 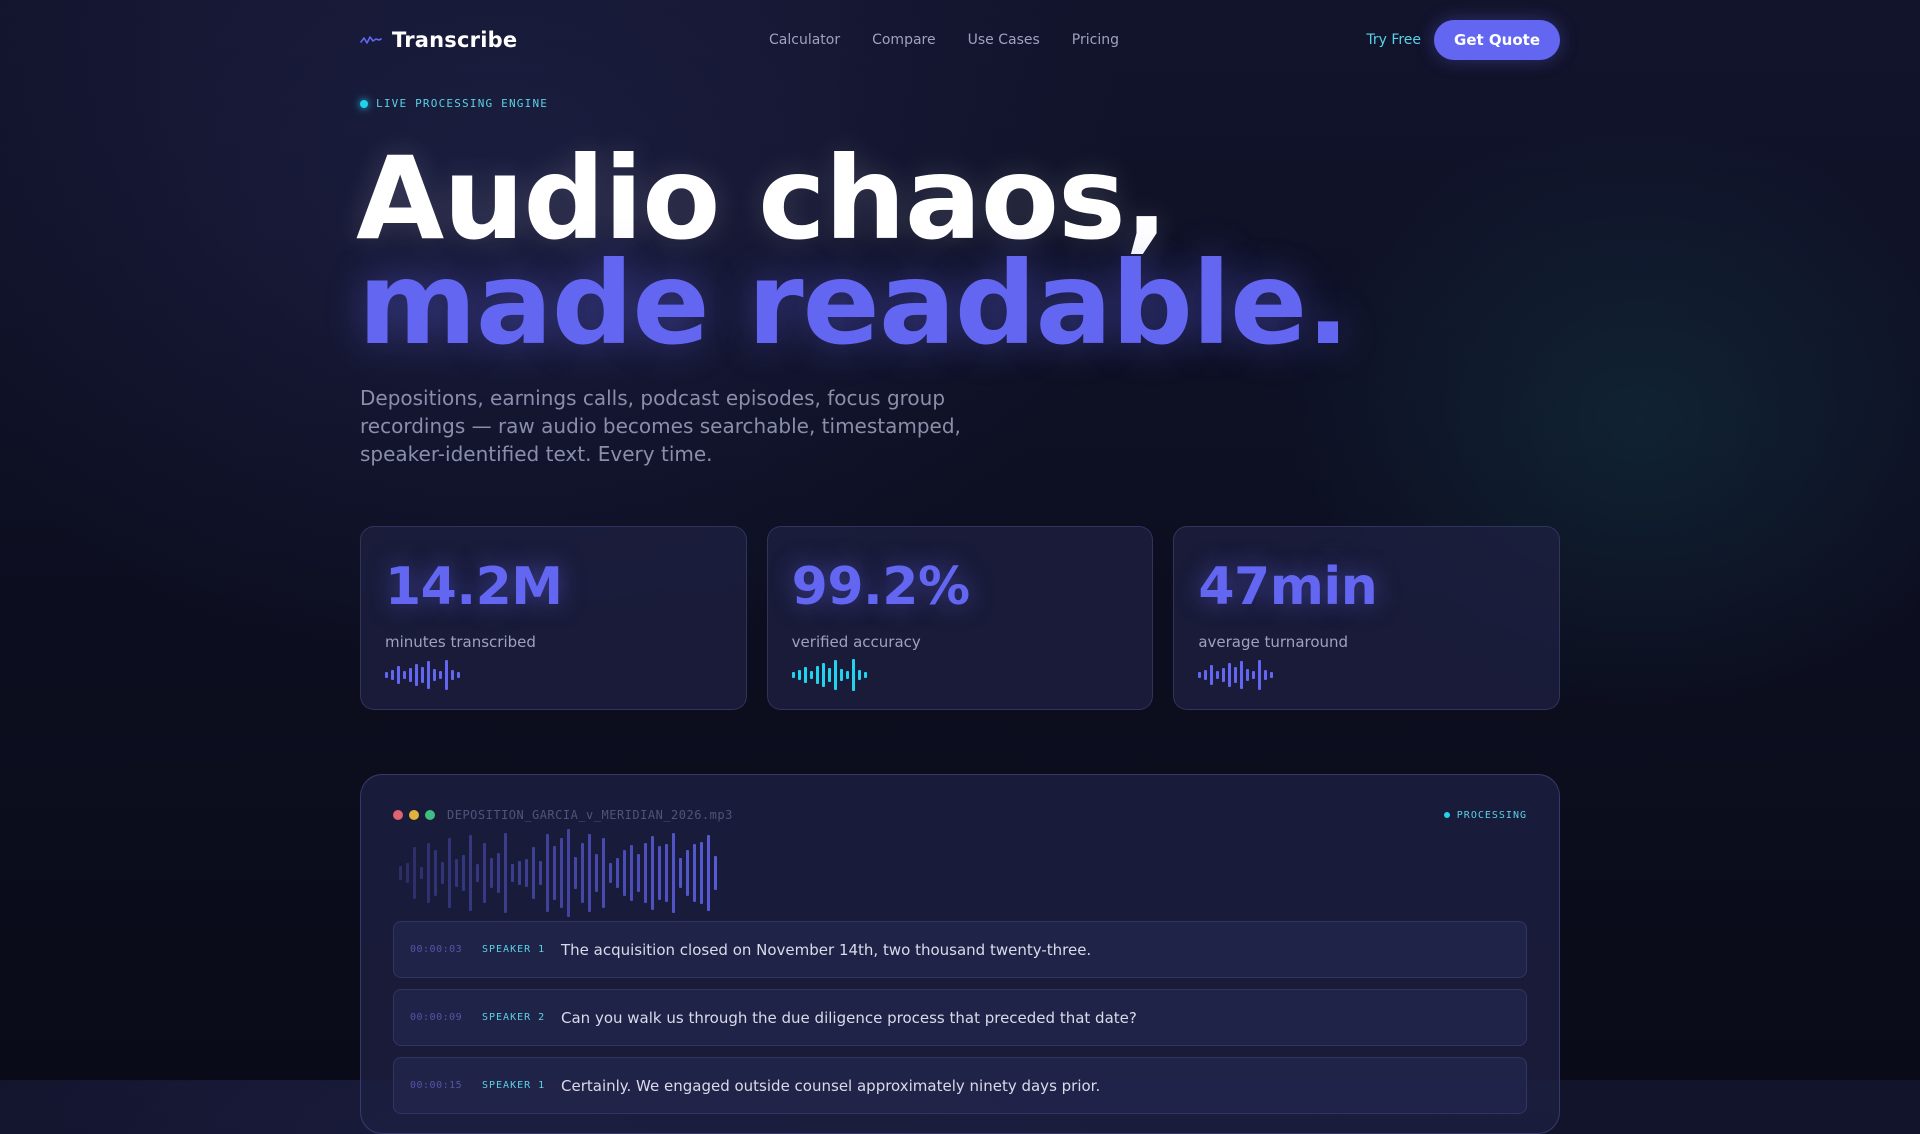 What do you see at coordinates (398, 815) in the screenshot?
I see `window-dot-red` at bounding box center [398, 815].